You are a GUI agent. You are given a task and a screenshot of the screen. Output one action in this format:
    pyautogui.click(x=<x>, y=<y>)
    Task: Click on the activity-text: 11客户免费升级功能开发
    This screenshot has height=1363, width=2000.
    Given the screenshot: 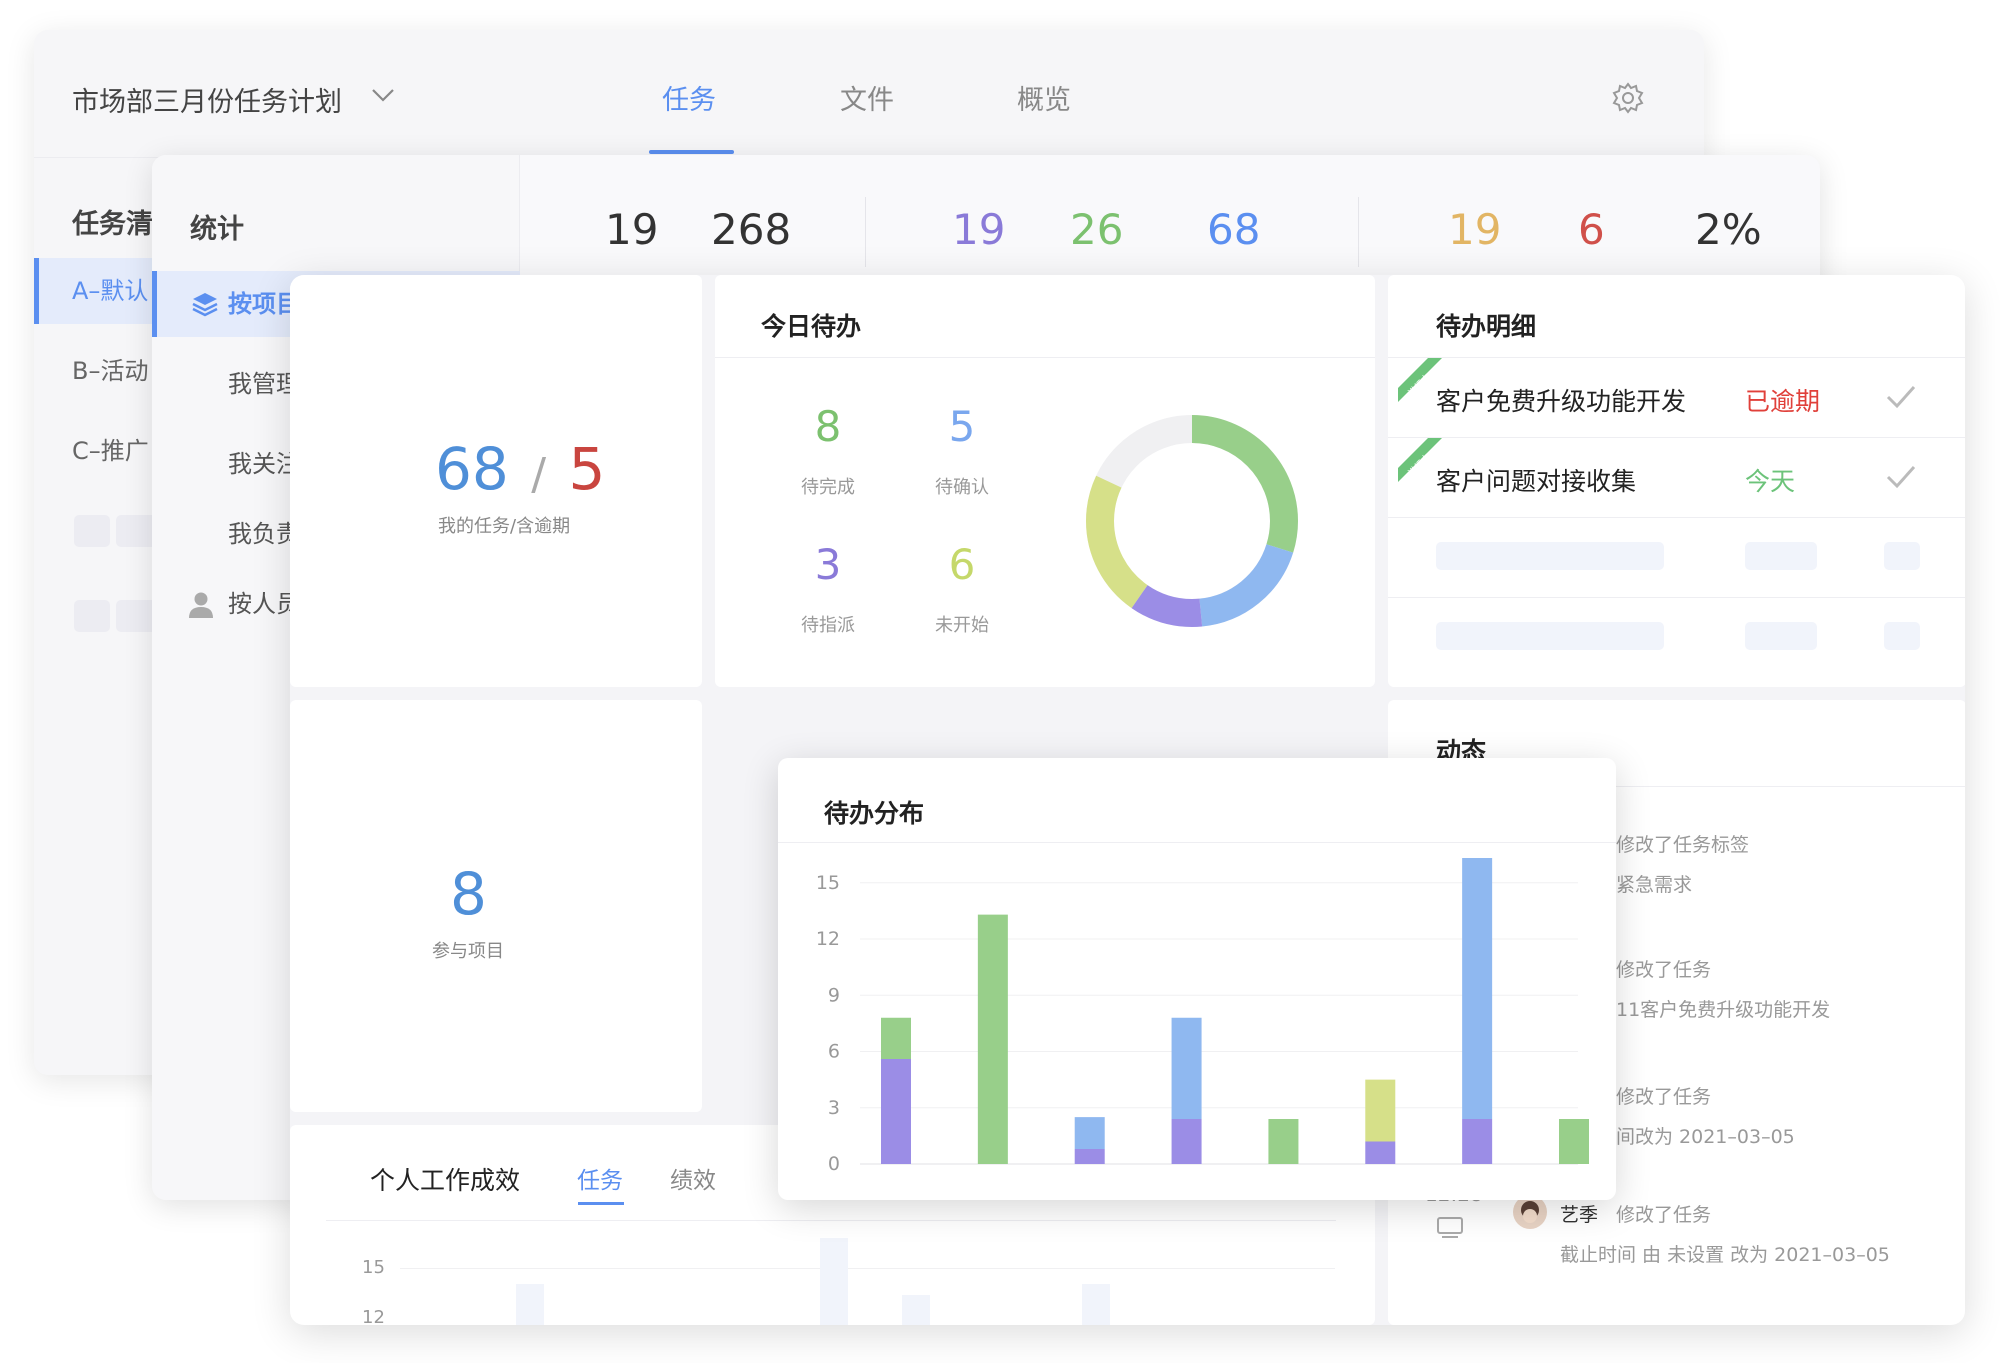 What is the action you would take?
    pyautogui.click(x=1723, y=1010)
    